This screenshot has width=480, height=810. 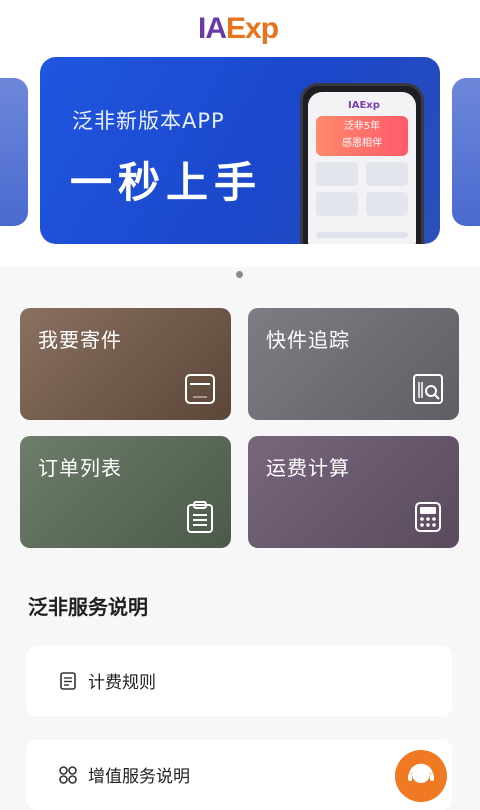 I want to click on shipping-calculator-card: 运费计算, so click(x=353, y=492).